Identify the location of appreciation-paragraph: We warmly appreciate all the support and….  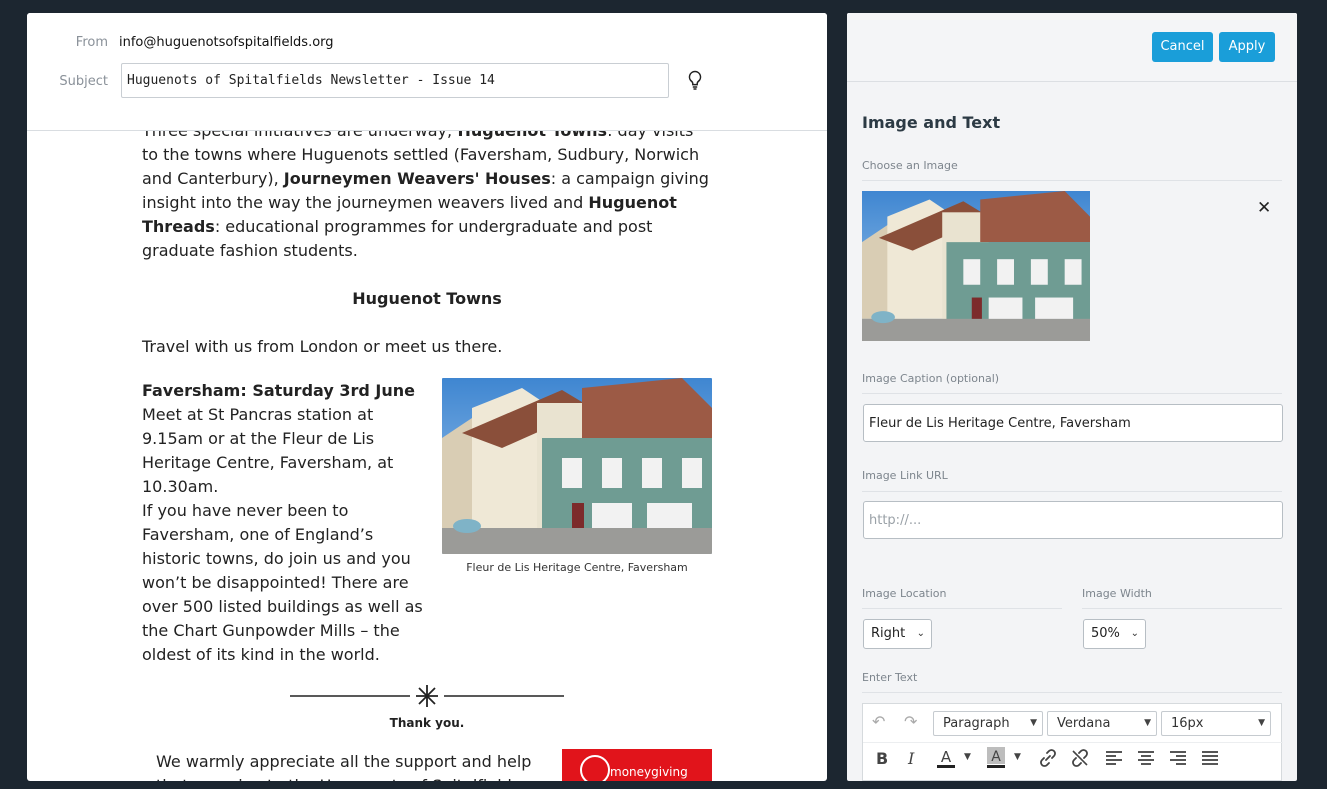
(344, 766).